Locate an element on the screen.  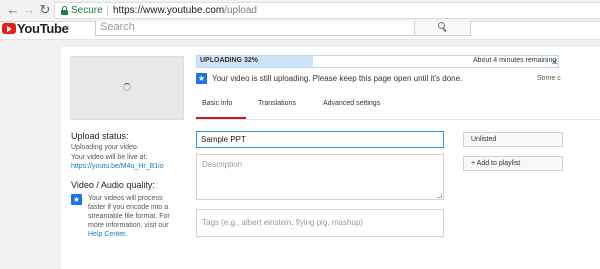
live-at-text: Your video will be live at: is located at coordinates (109, 157).